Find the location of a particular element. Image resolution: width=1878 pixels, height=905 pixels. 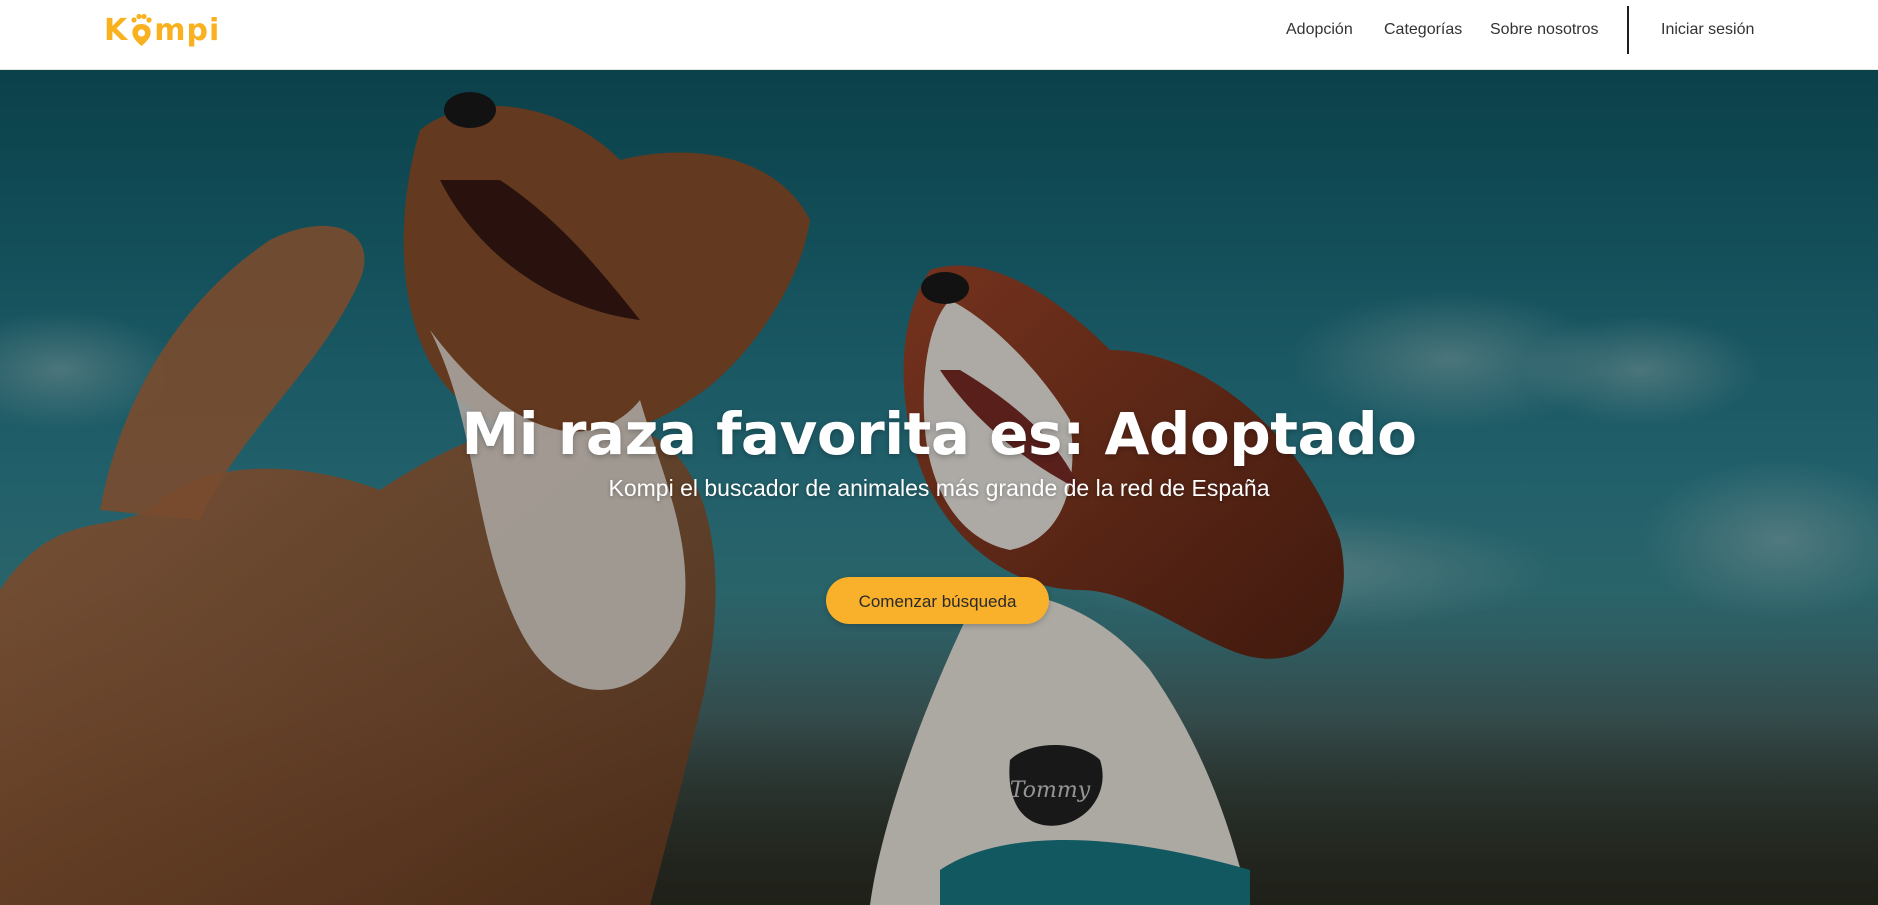

nav-item-sobre-nosotros: Sobre nosotros is located at coordinates (1544, 30).